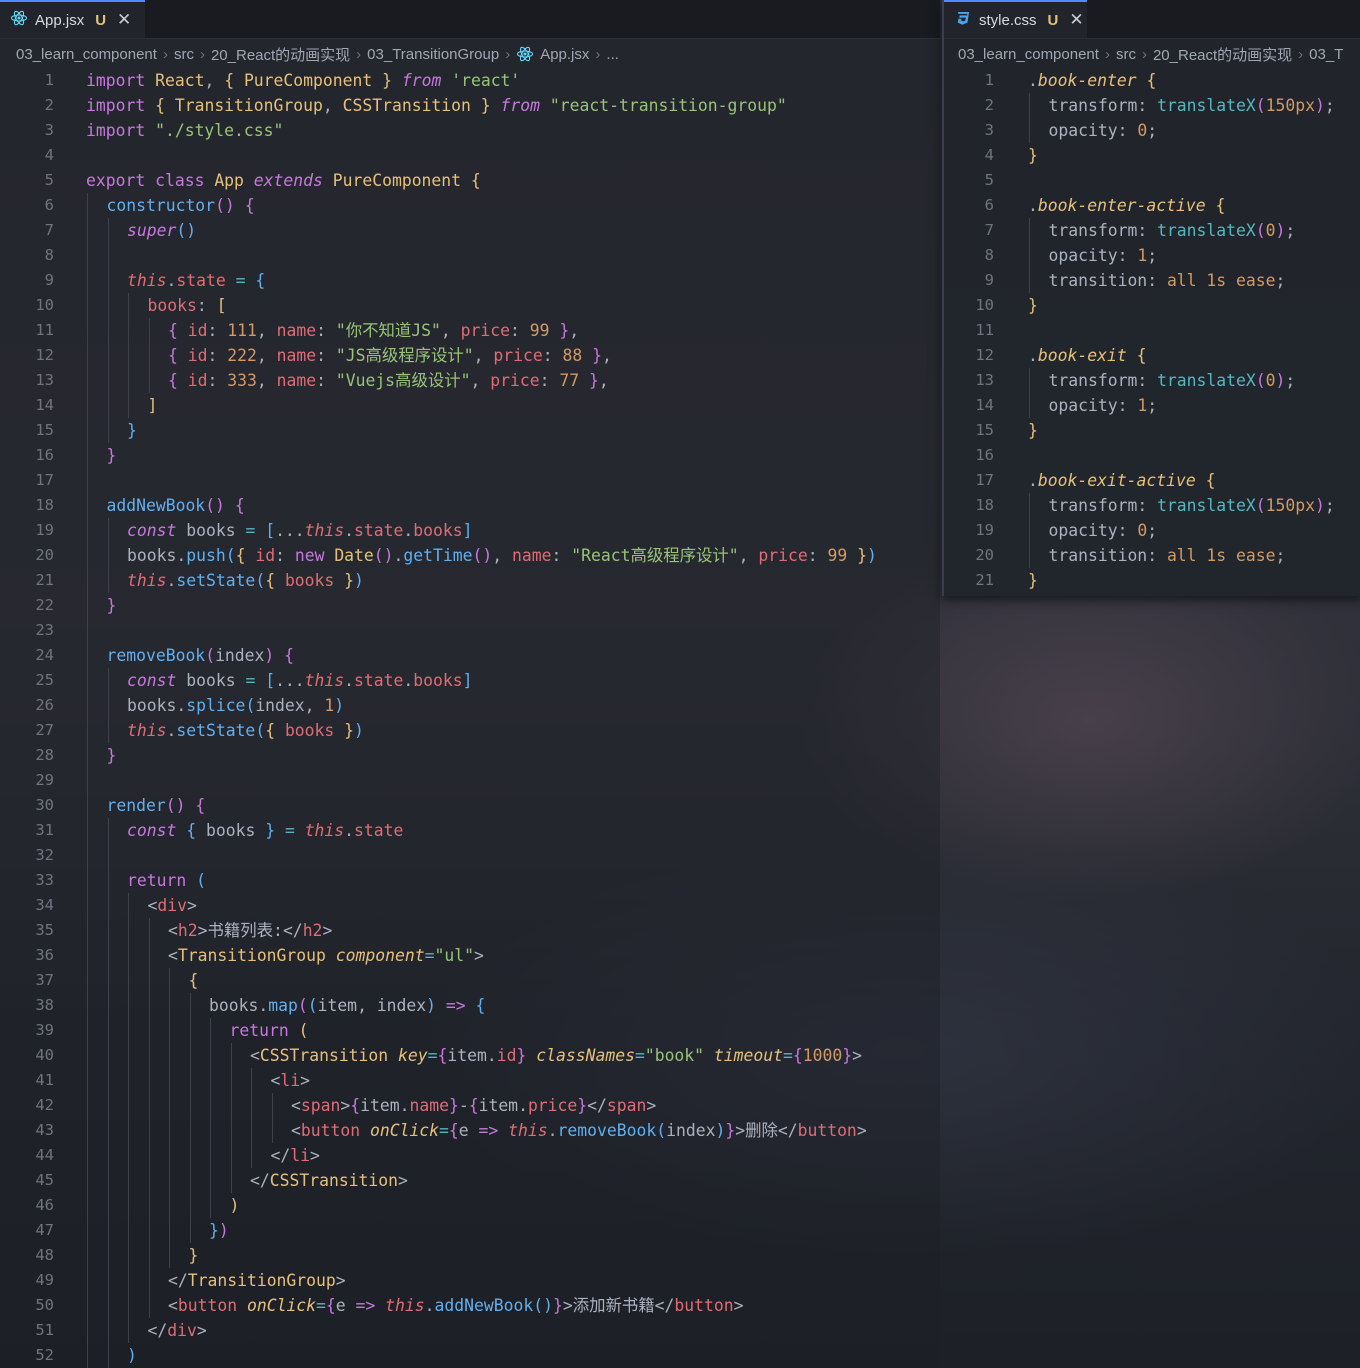  I want to click on code-text: export class App extends PureComponent {, so click(283, 180).